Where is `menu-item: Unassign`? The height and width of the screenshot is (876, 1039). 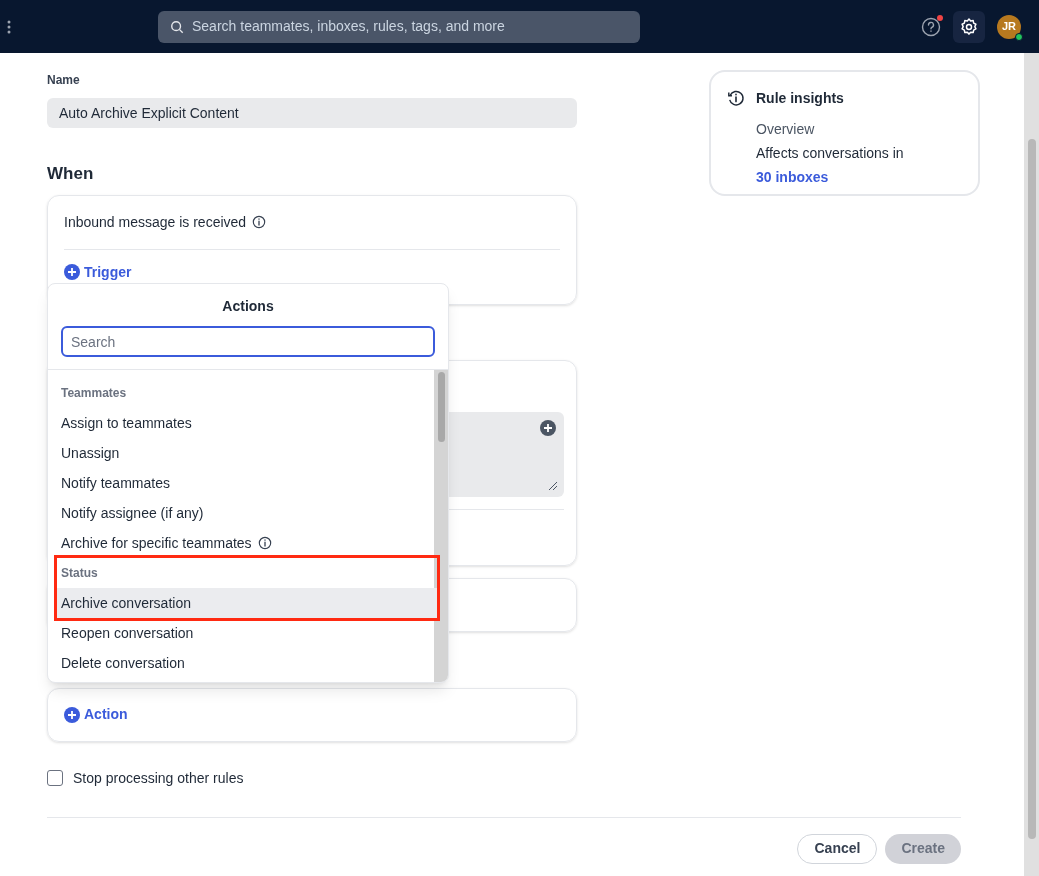
menu-item: Unassign is located at coordinates (241, 453).